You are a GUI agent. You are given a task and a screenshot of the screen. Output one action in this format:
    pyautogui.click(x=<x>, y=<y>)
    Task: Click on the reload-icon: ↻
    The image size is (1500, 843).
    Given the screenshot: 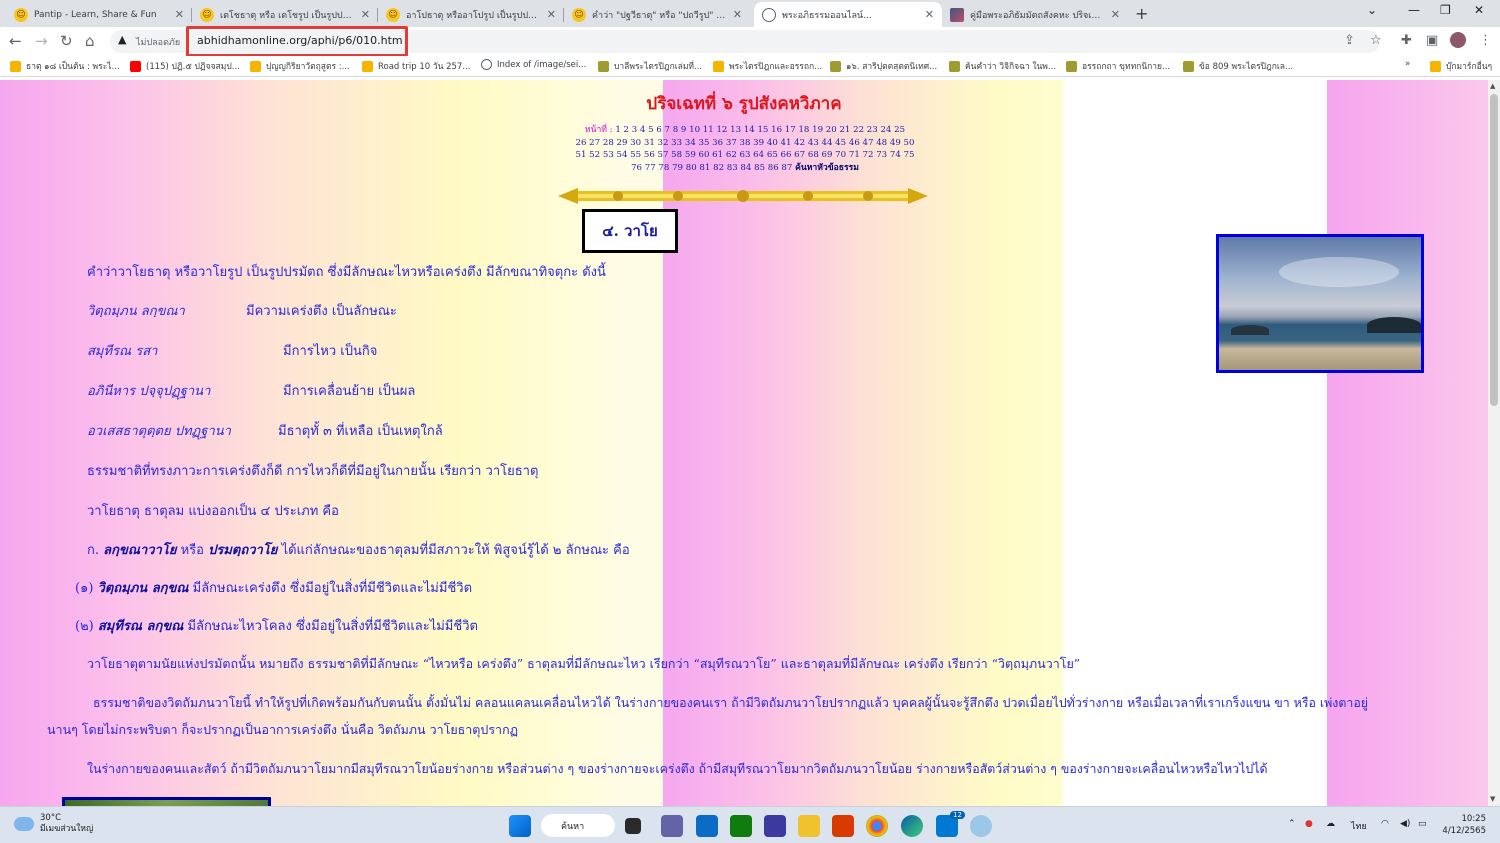 What is the action you would take?
    pyautogui.click(x=66, y=41)
    